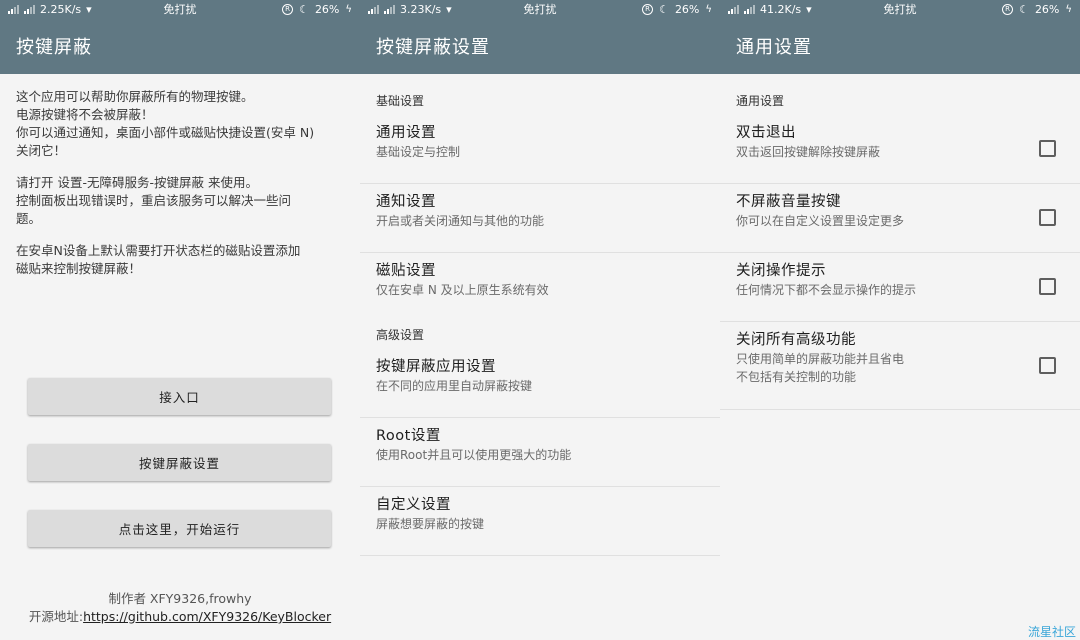 Image resolution: width=1080 pixels, height=640 pixels. I want to click on start-running-button: 点击这里，开始运行, so click(179, 528).